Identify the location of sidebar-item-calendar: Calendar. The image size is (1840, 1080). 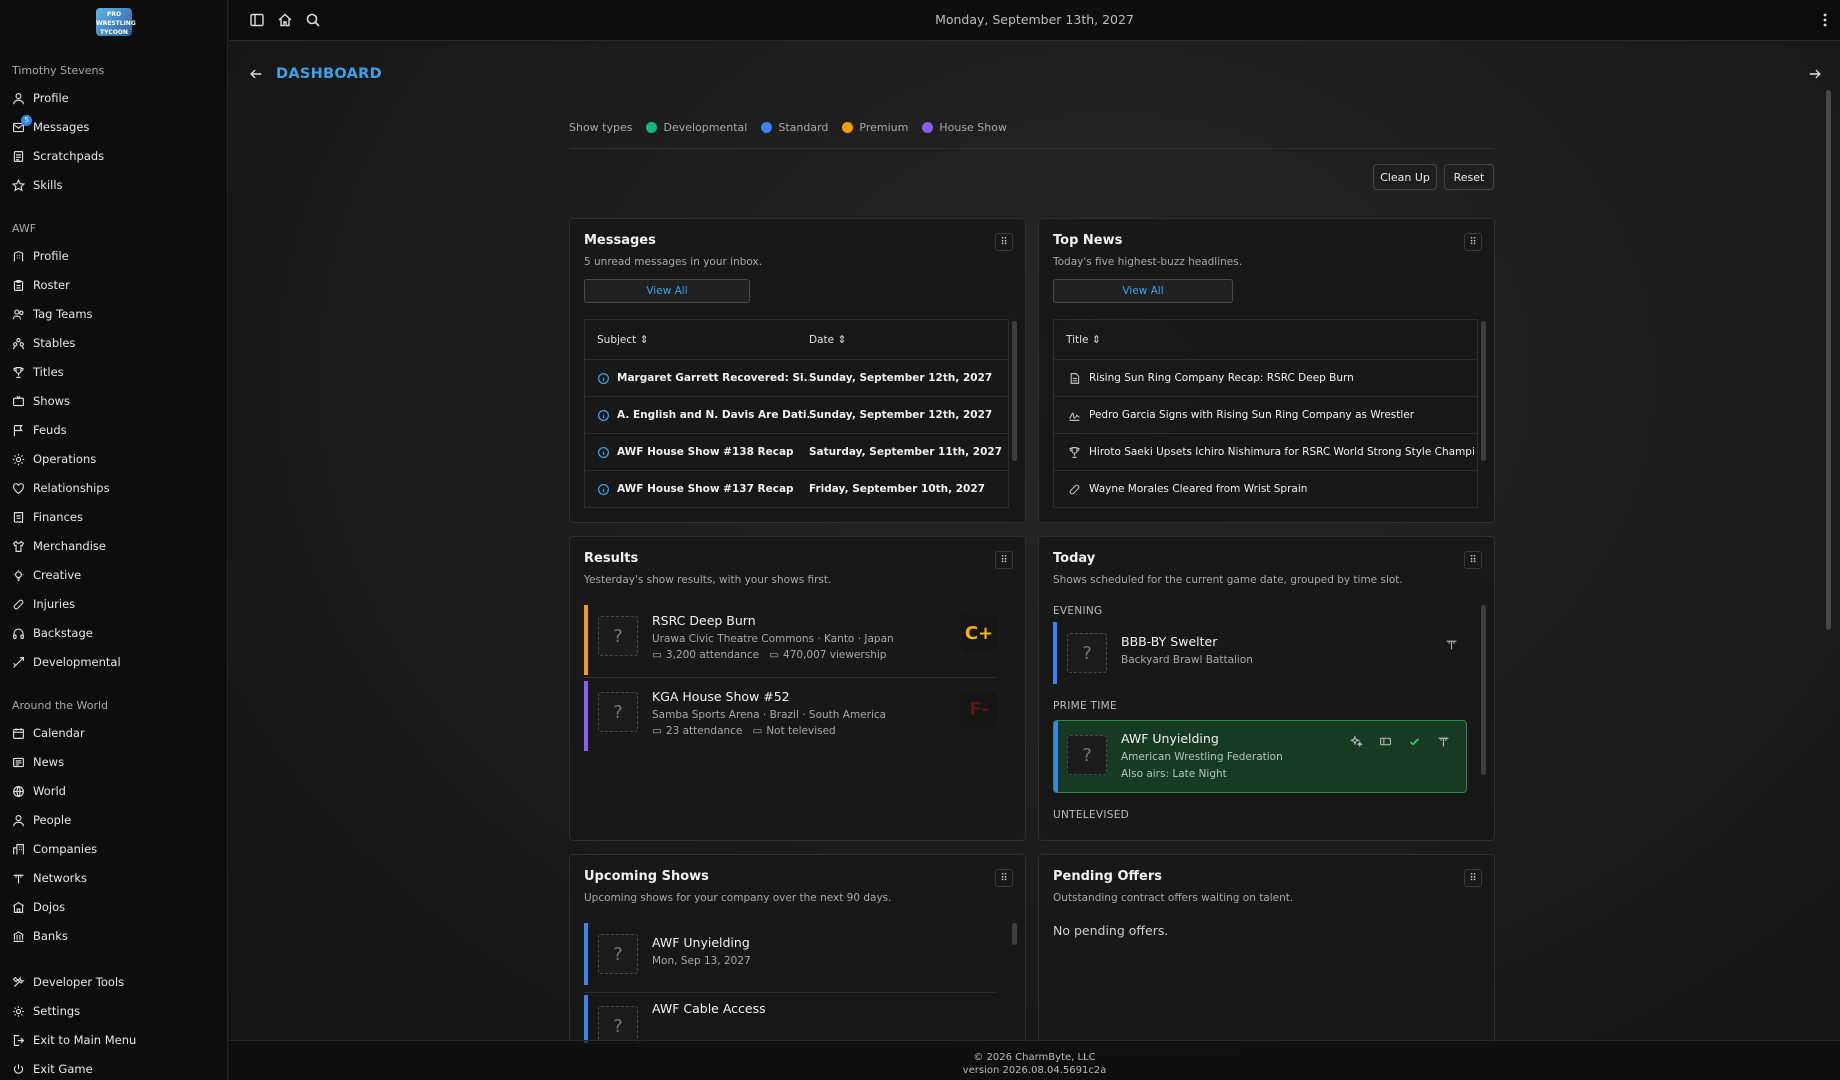
(112, 733).